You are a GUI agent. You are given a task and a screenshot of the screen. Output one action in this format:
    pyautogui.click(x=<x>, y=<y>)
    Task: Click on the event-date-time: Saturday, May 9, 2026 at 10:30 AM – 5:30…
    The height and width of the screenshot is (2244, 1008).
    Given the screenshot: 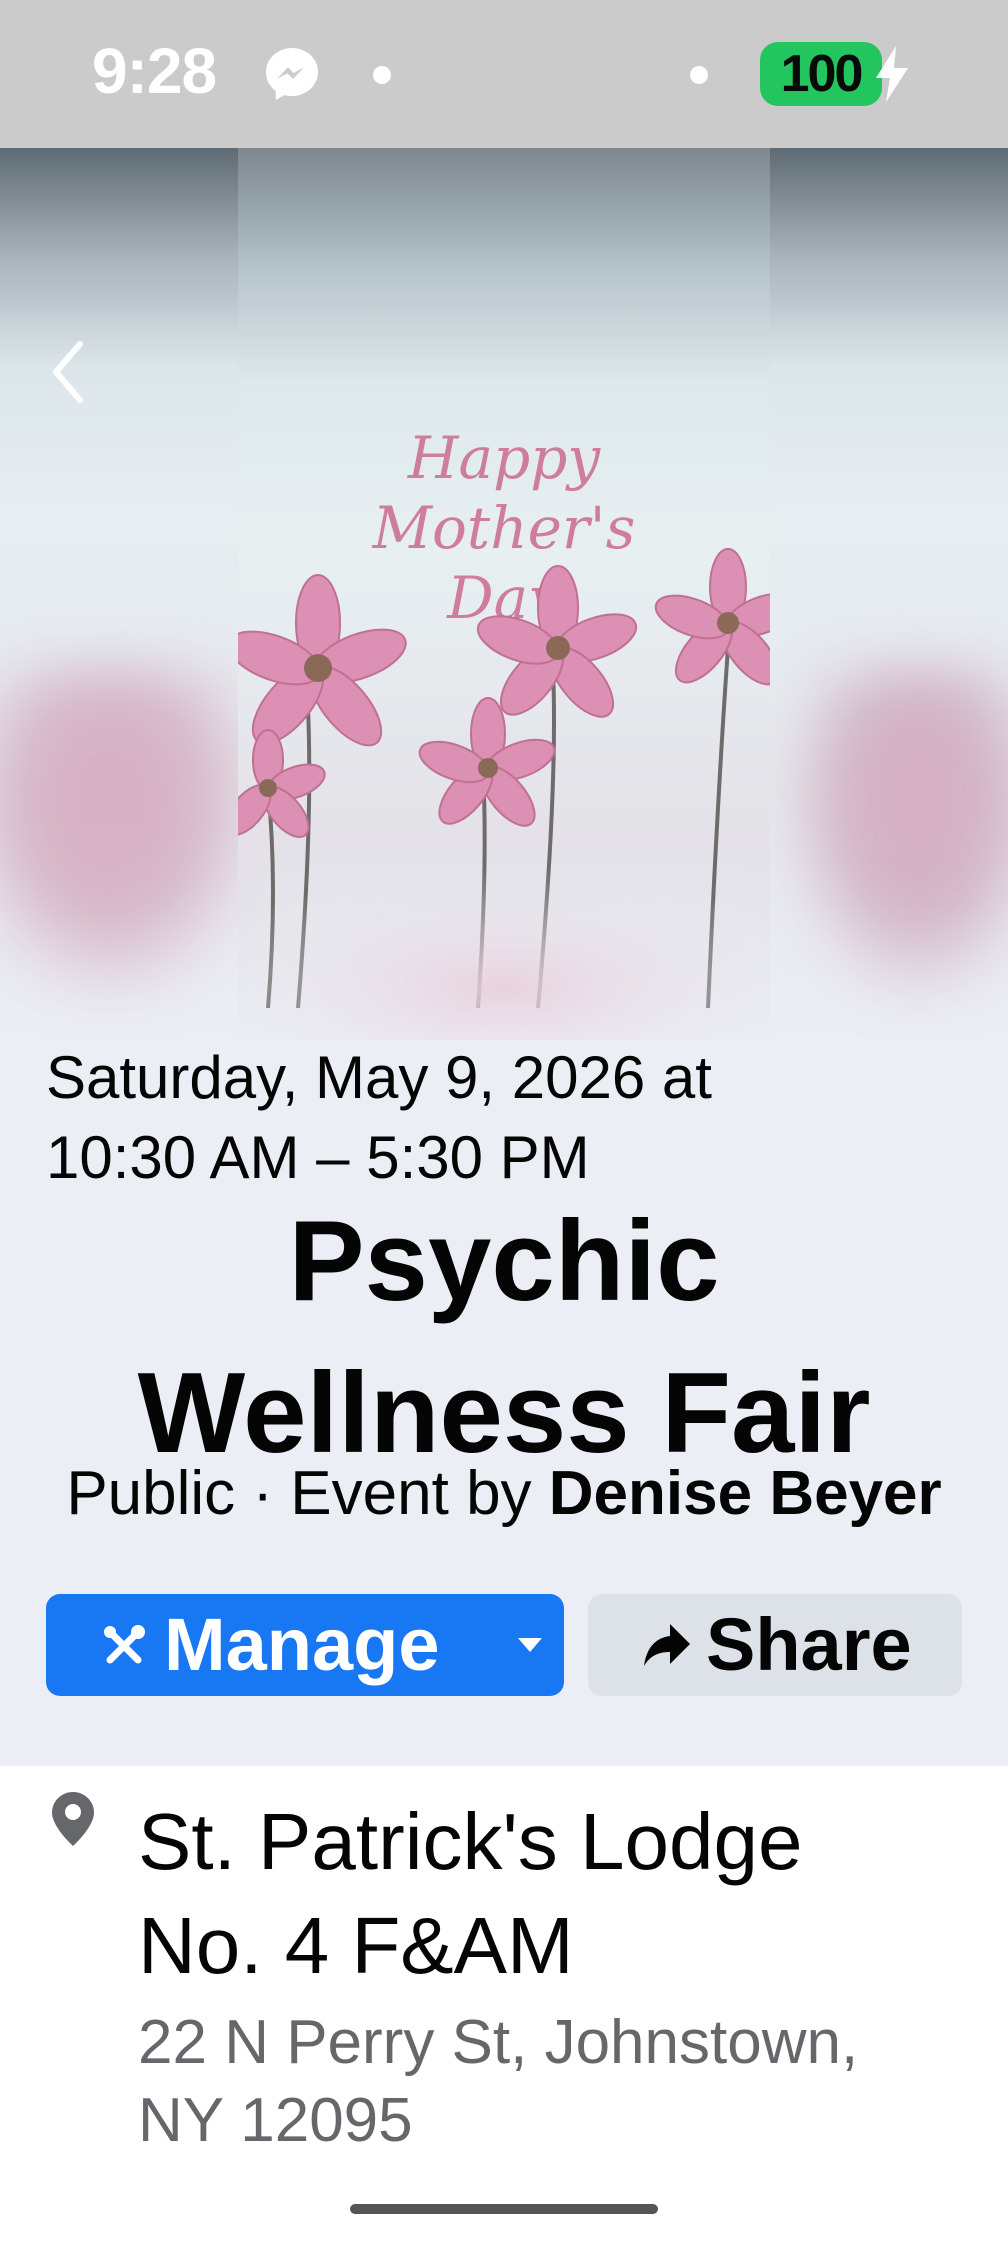 What is the action you would take?
    pyautogui.click(x=379, y=1117)
    